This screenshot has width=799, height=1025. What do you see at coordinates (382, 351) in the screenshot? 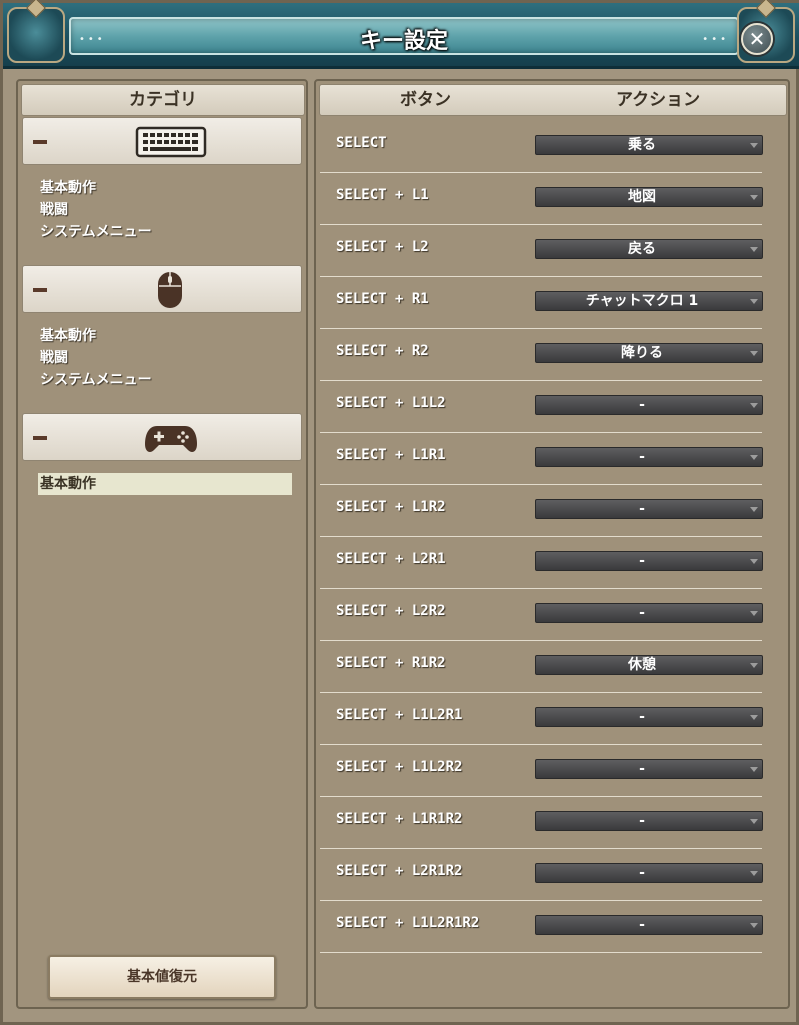
I see `binding-button-label: SELECT + R2` at bounding box center [382, 351].